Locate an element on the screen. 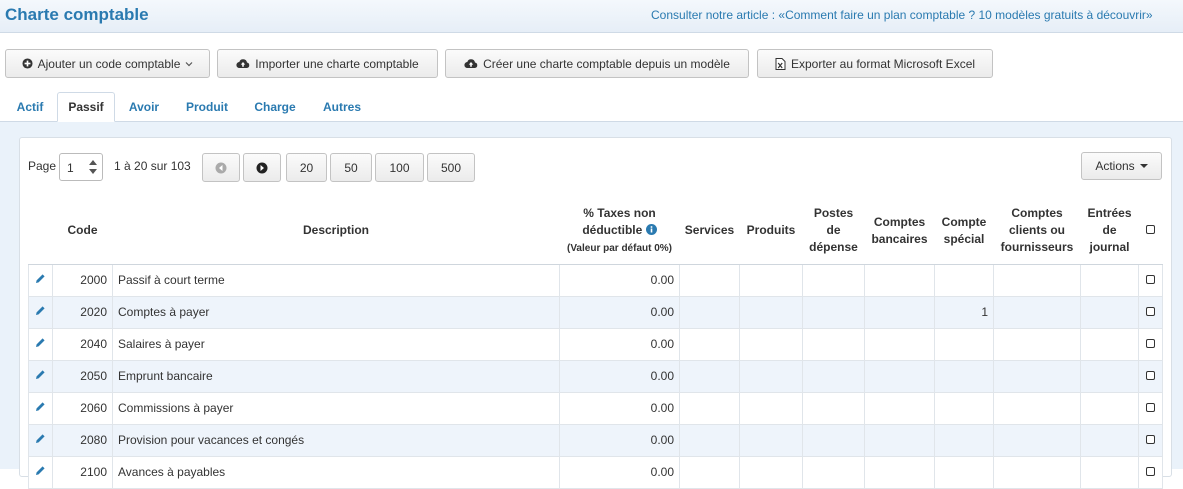 The height and width of the screenshot is (489, 1183). arrow-right-icon is located at coordinates (262, 167).